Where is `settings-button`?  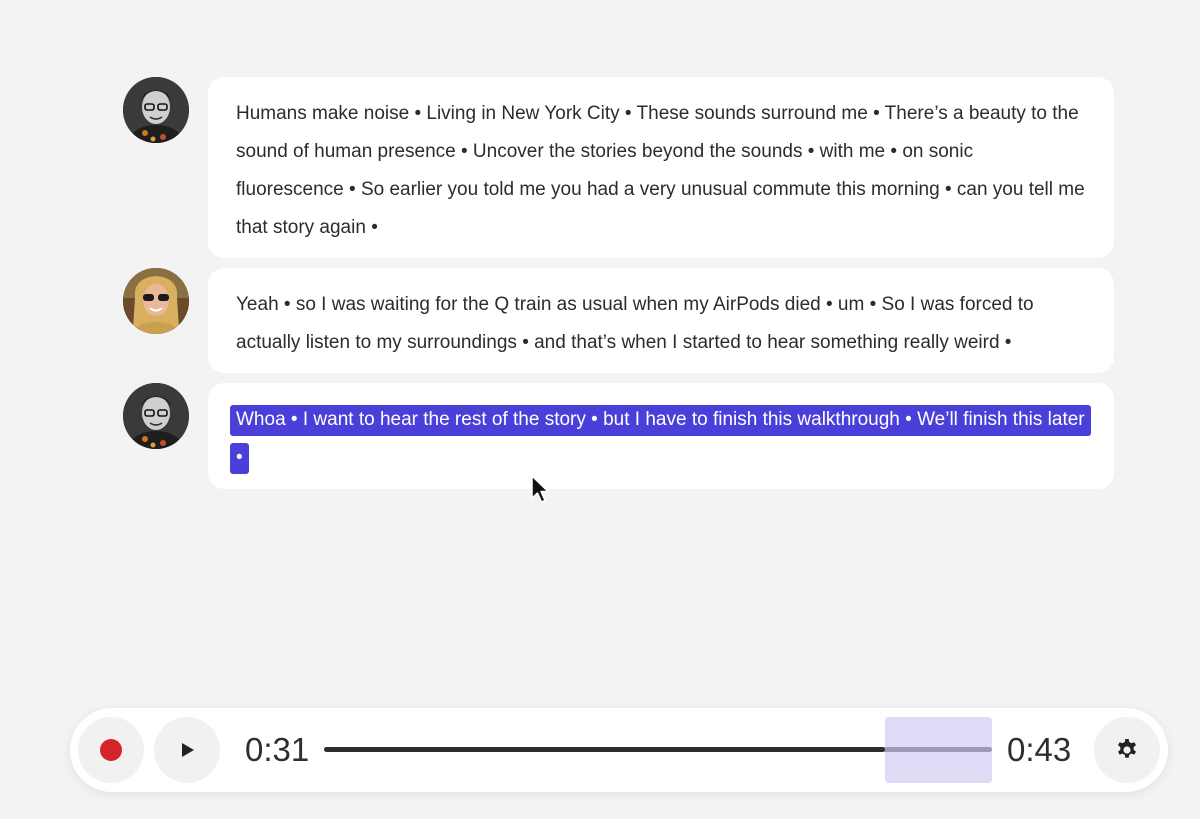 settings-button is located at coordinates (1127, 750).